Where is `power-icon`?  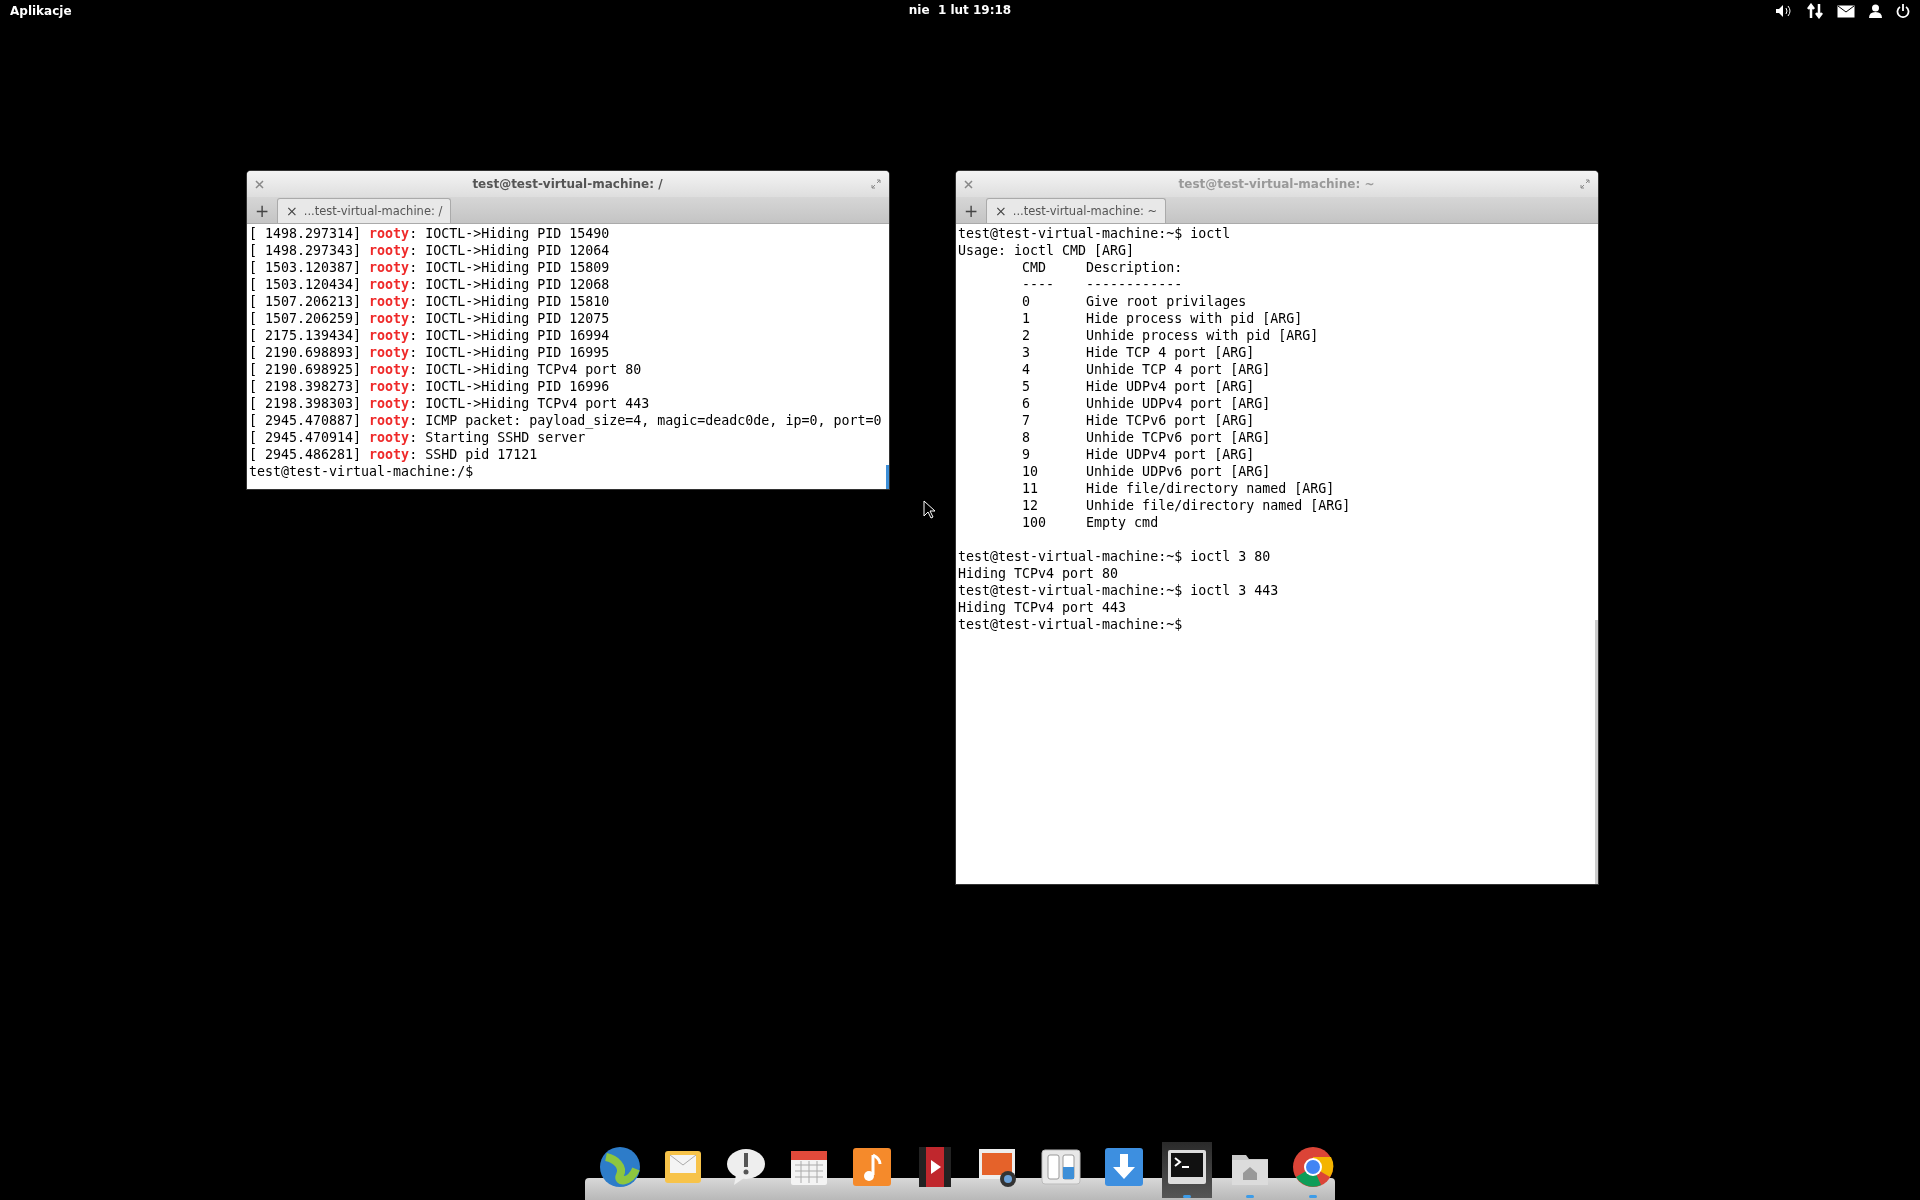 power-icon is located at coordinates (1903, 11).